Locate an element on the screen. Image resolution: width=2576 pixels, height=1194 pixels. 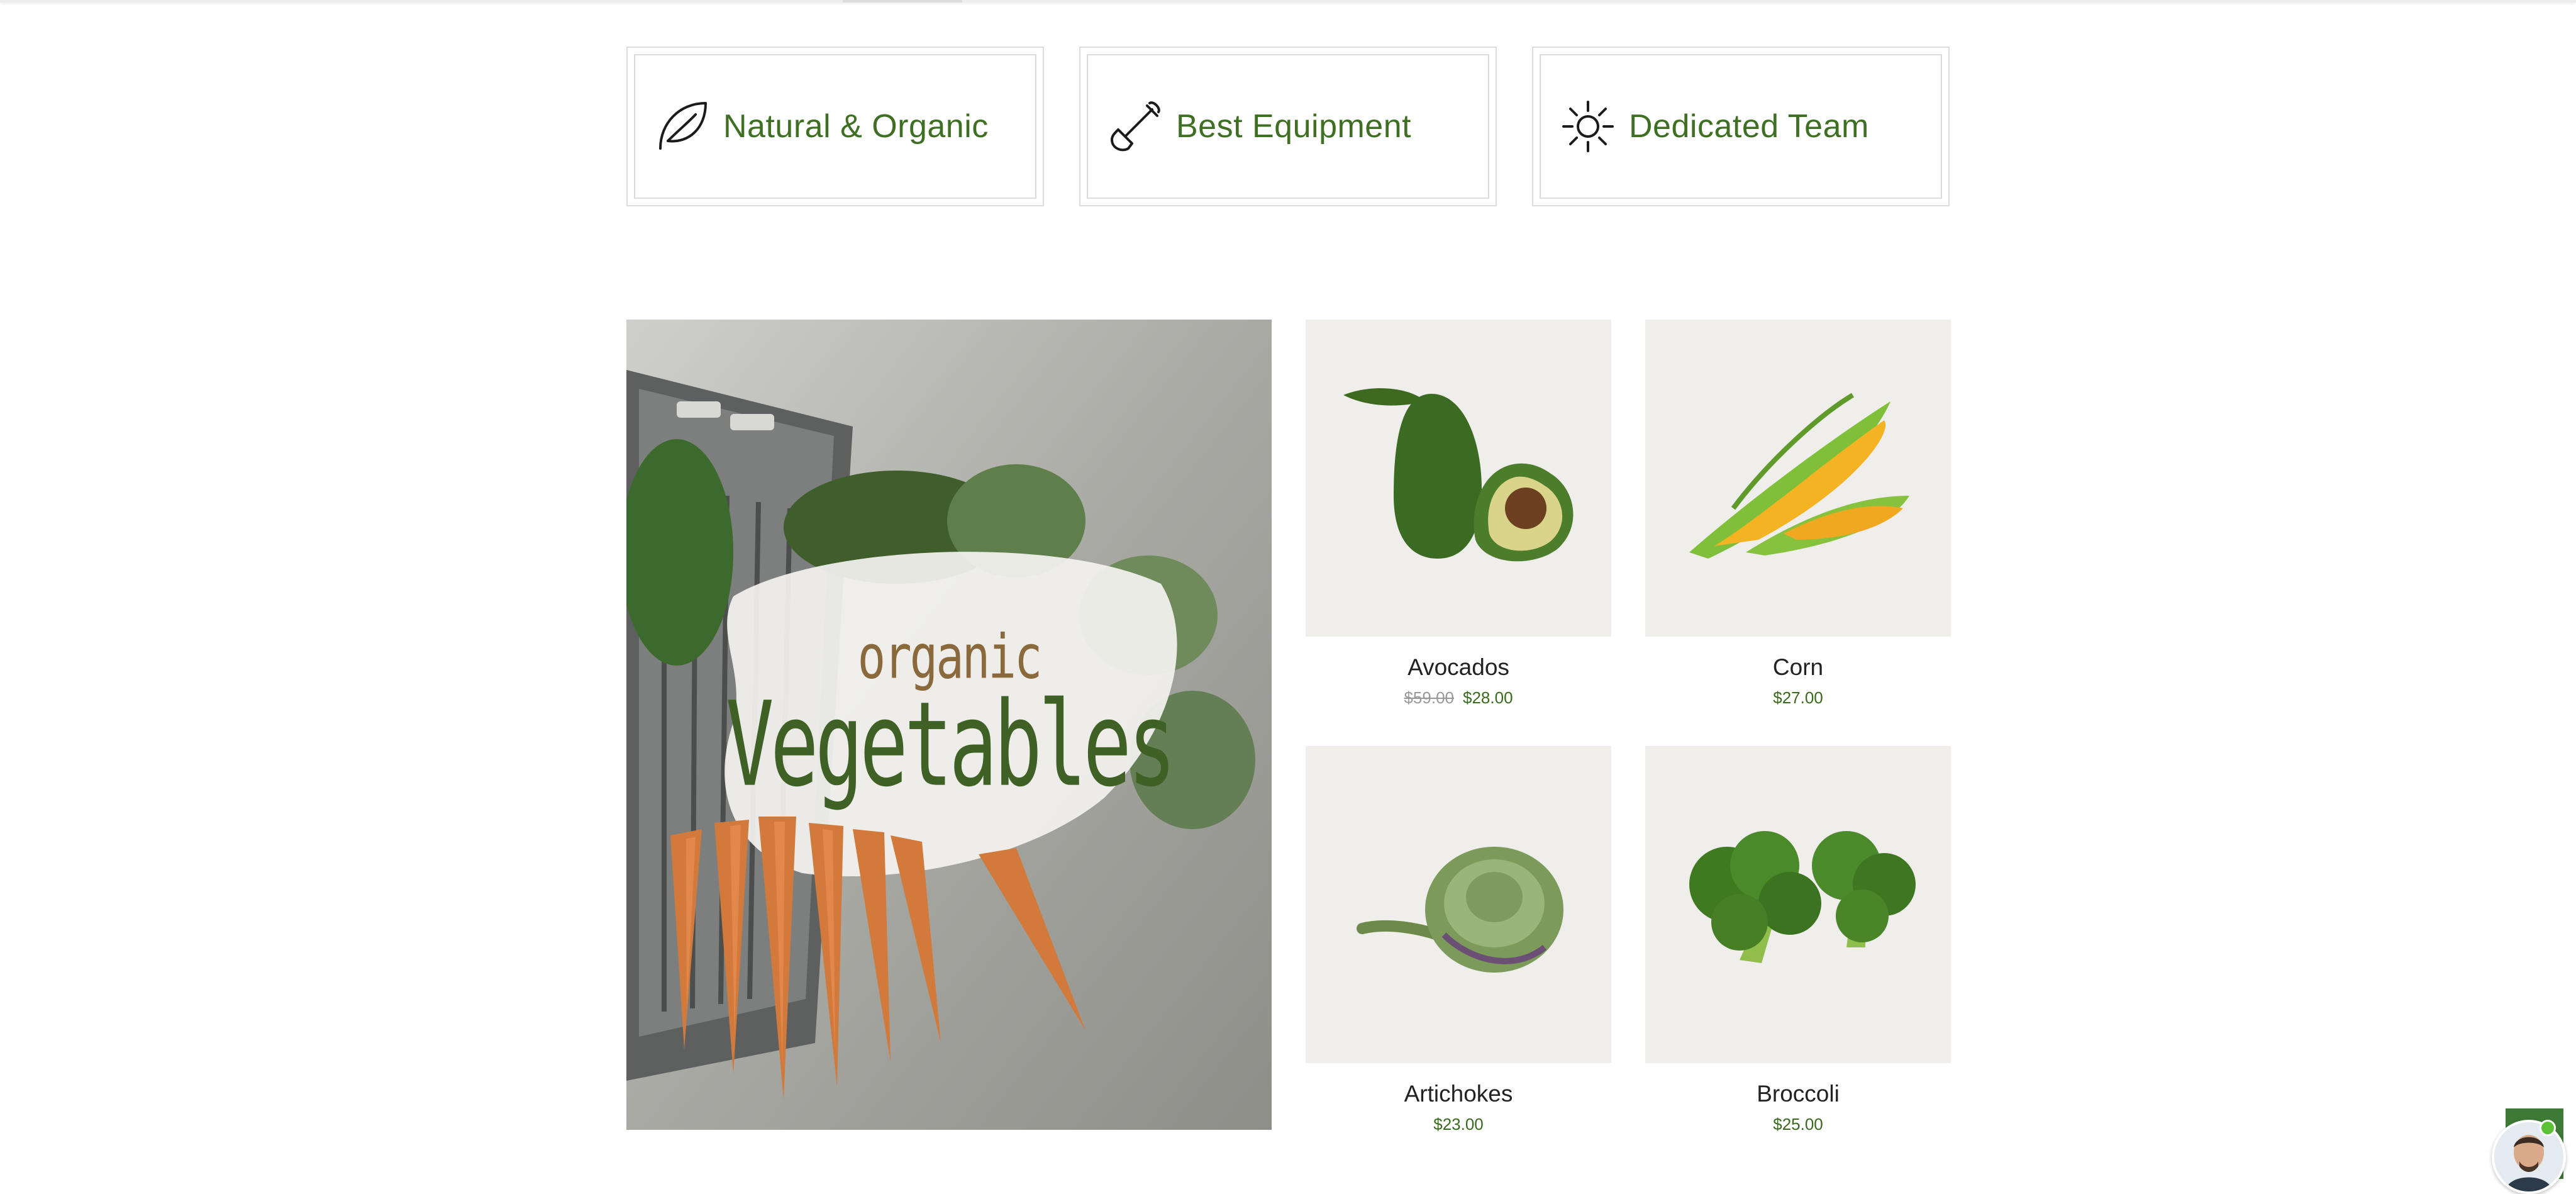
header-bar is located at coordinates (1288, 2).